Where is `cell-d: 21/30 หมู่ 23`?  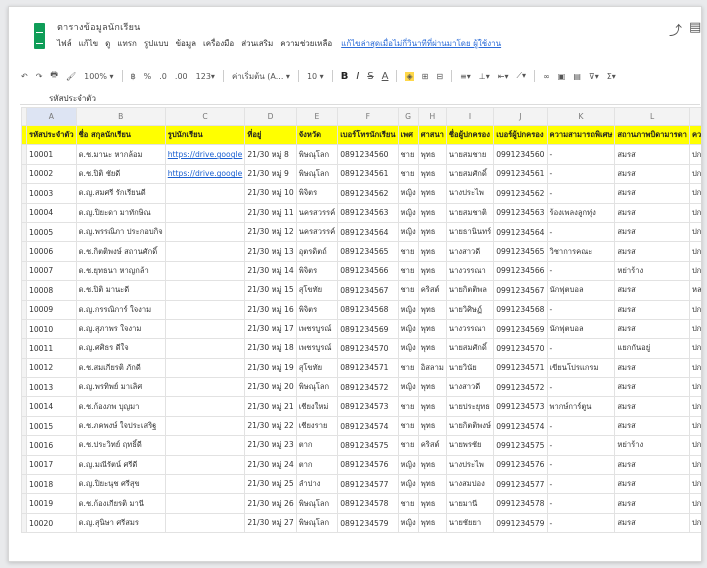 cell-d: 21/30 หมู่ 23 is located at coordinates (270, 445).